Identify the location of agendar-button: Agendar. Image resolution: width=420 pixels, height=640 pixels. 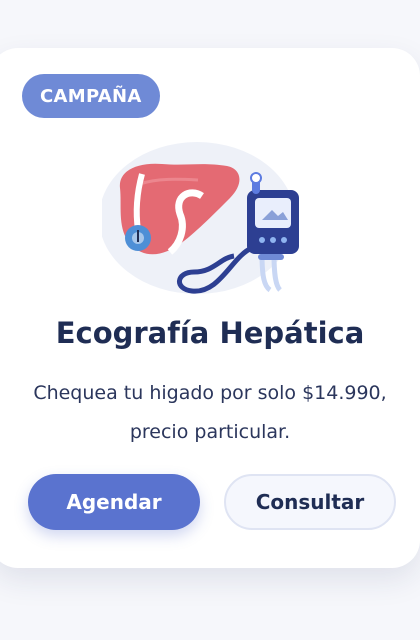
(114, 502).